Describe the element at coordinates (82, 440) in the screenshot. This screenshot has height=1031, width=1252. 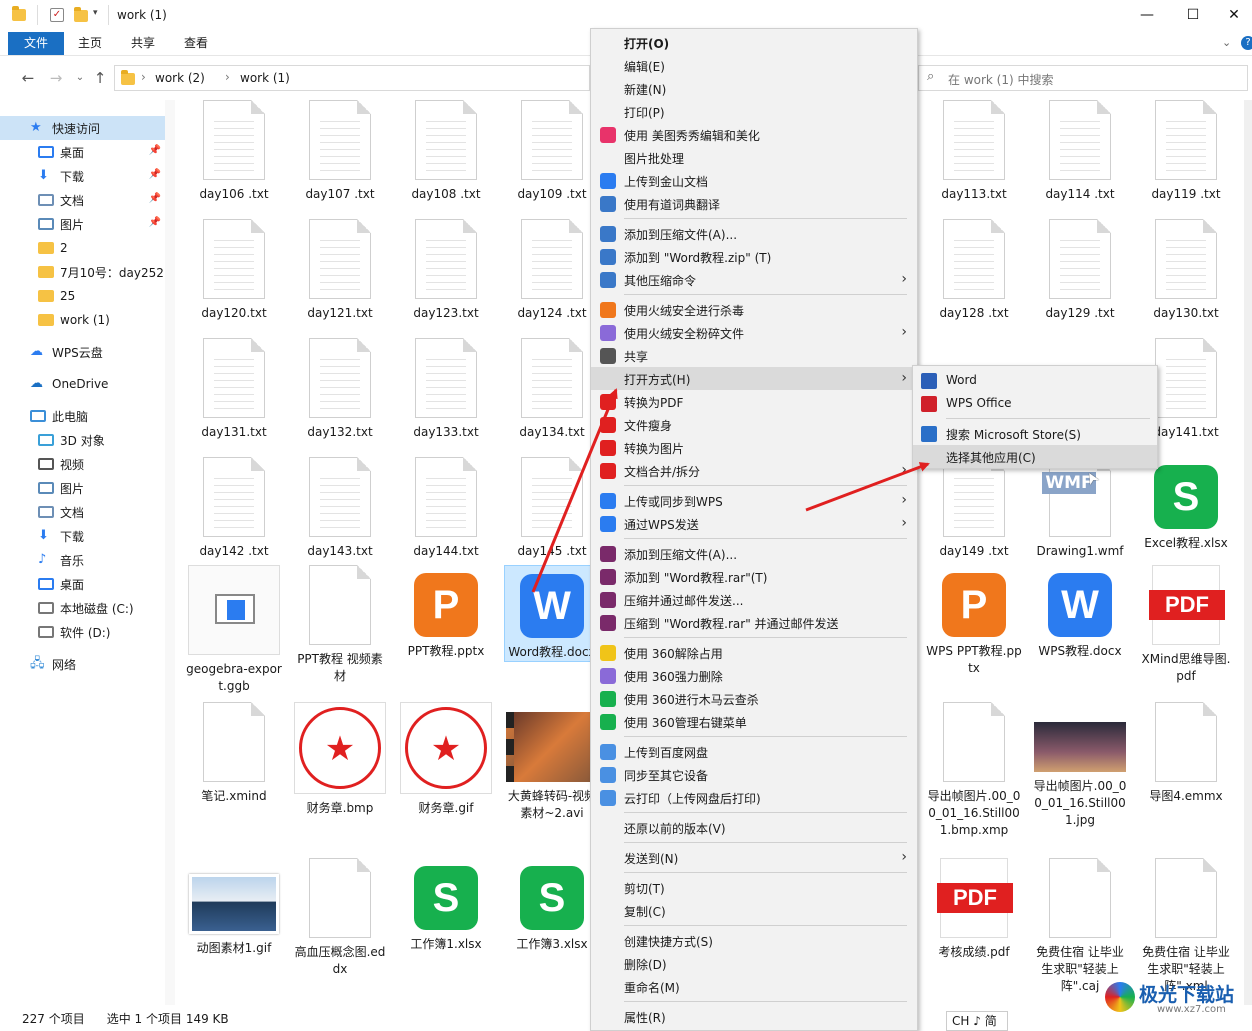
I see `sidebar-item: 3D 对象` at that location.